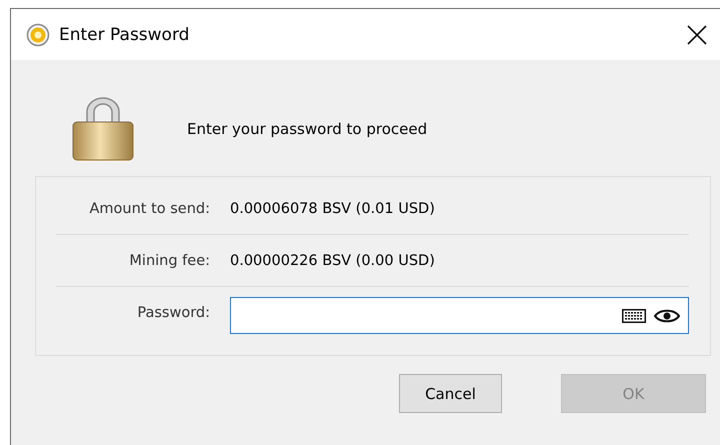 The width and height of the screenshot is (720, 445). I want to click on coin-icon, so click(38, 34).